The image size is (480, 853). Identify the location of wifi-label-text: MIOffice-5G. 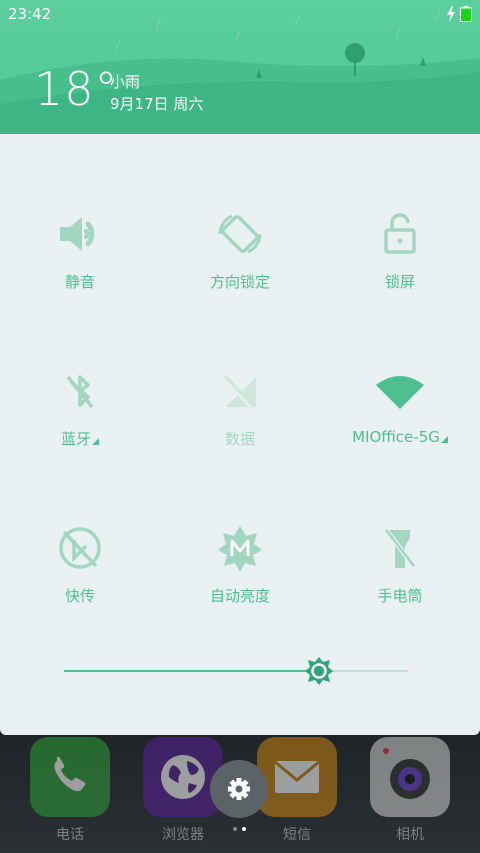
(396, 437).